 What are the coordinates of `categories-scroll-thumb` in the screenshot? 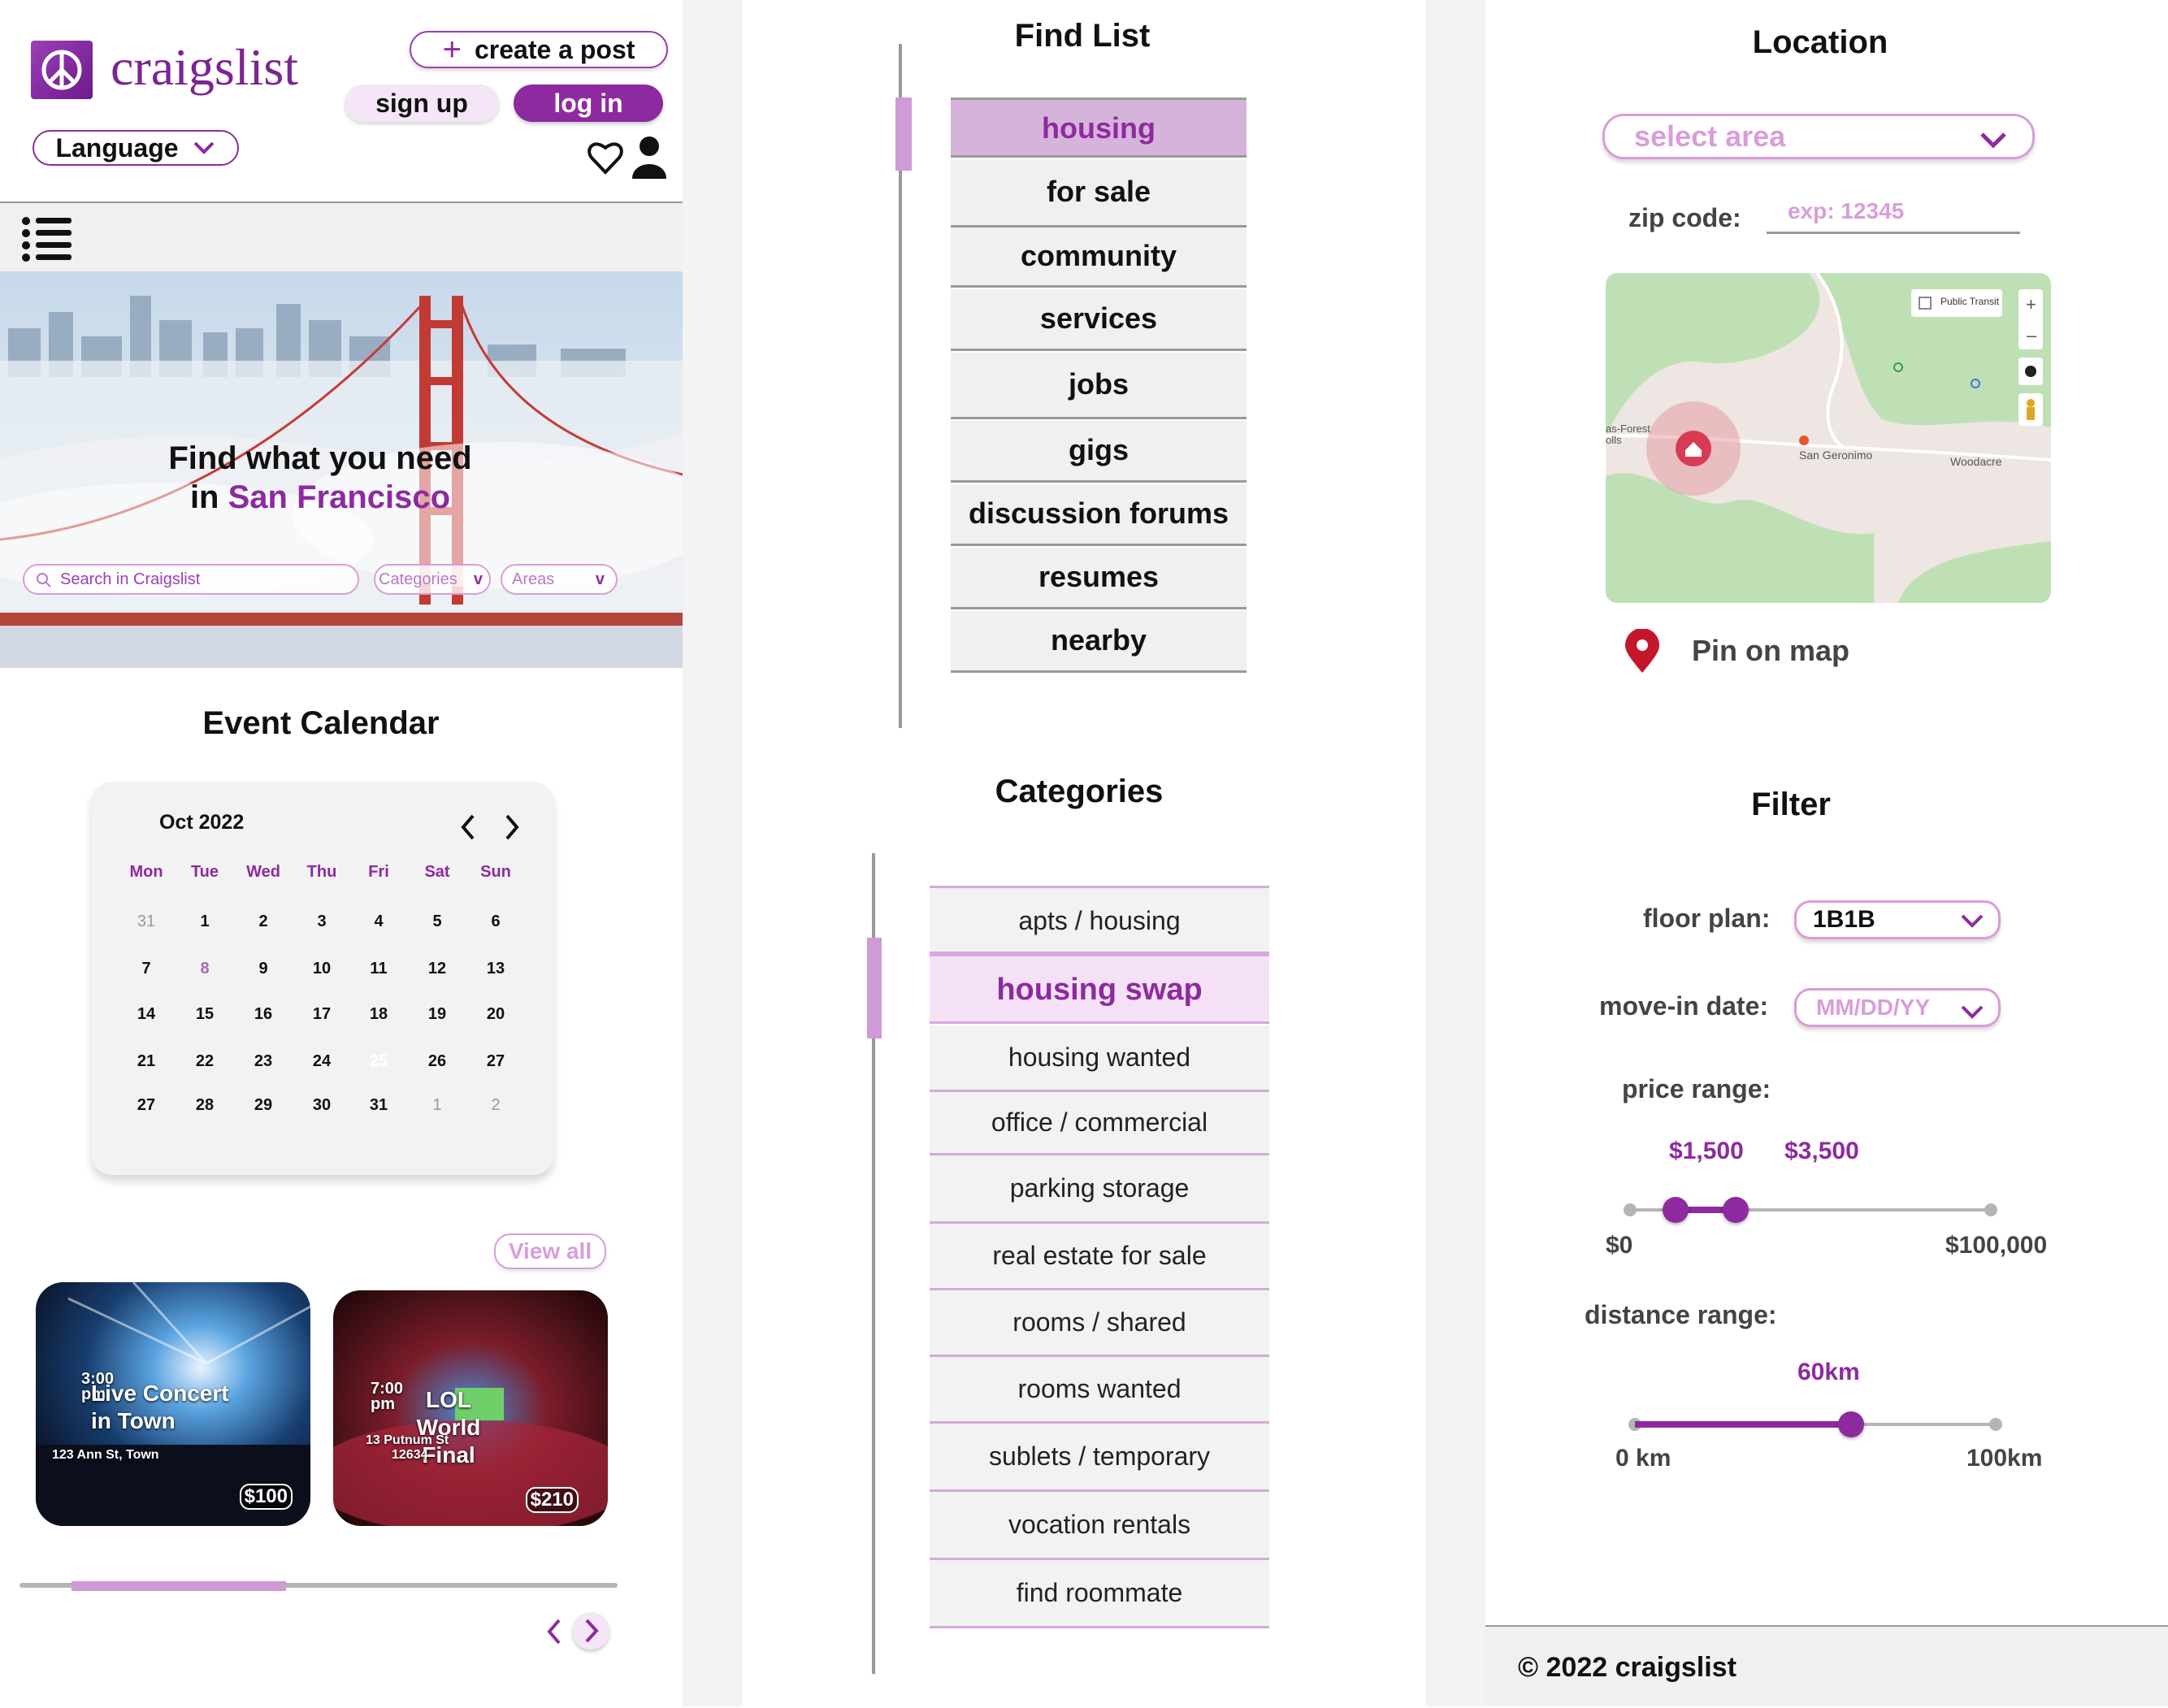 It's located at (875, 988).